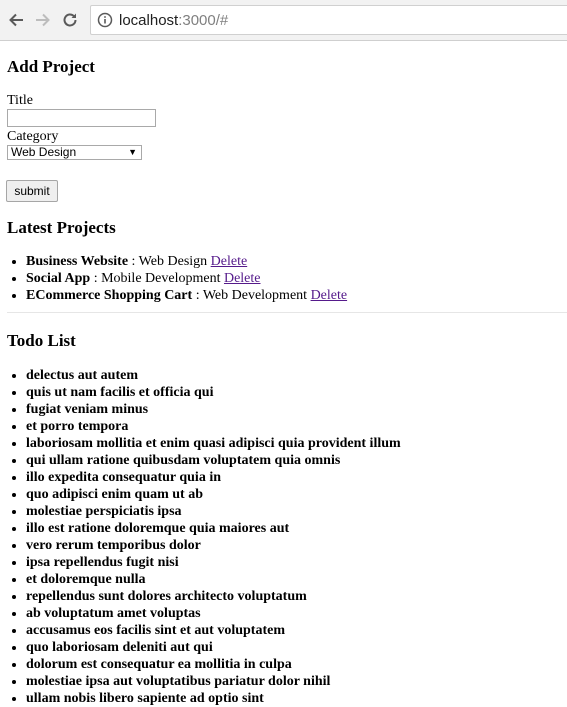  I want to click on project-item: Social App : Mobile Development Delete, so click(296, 278).